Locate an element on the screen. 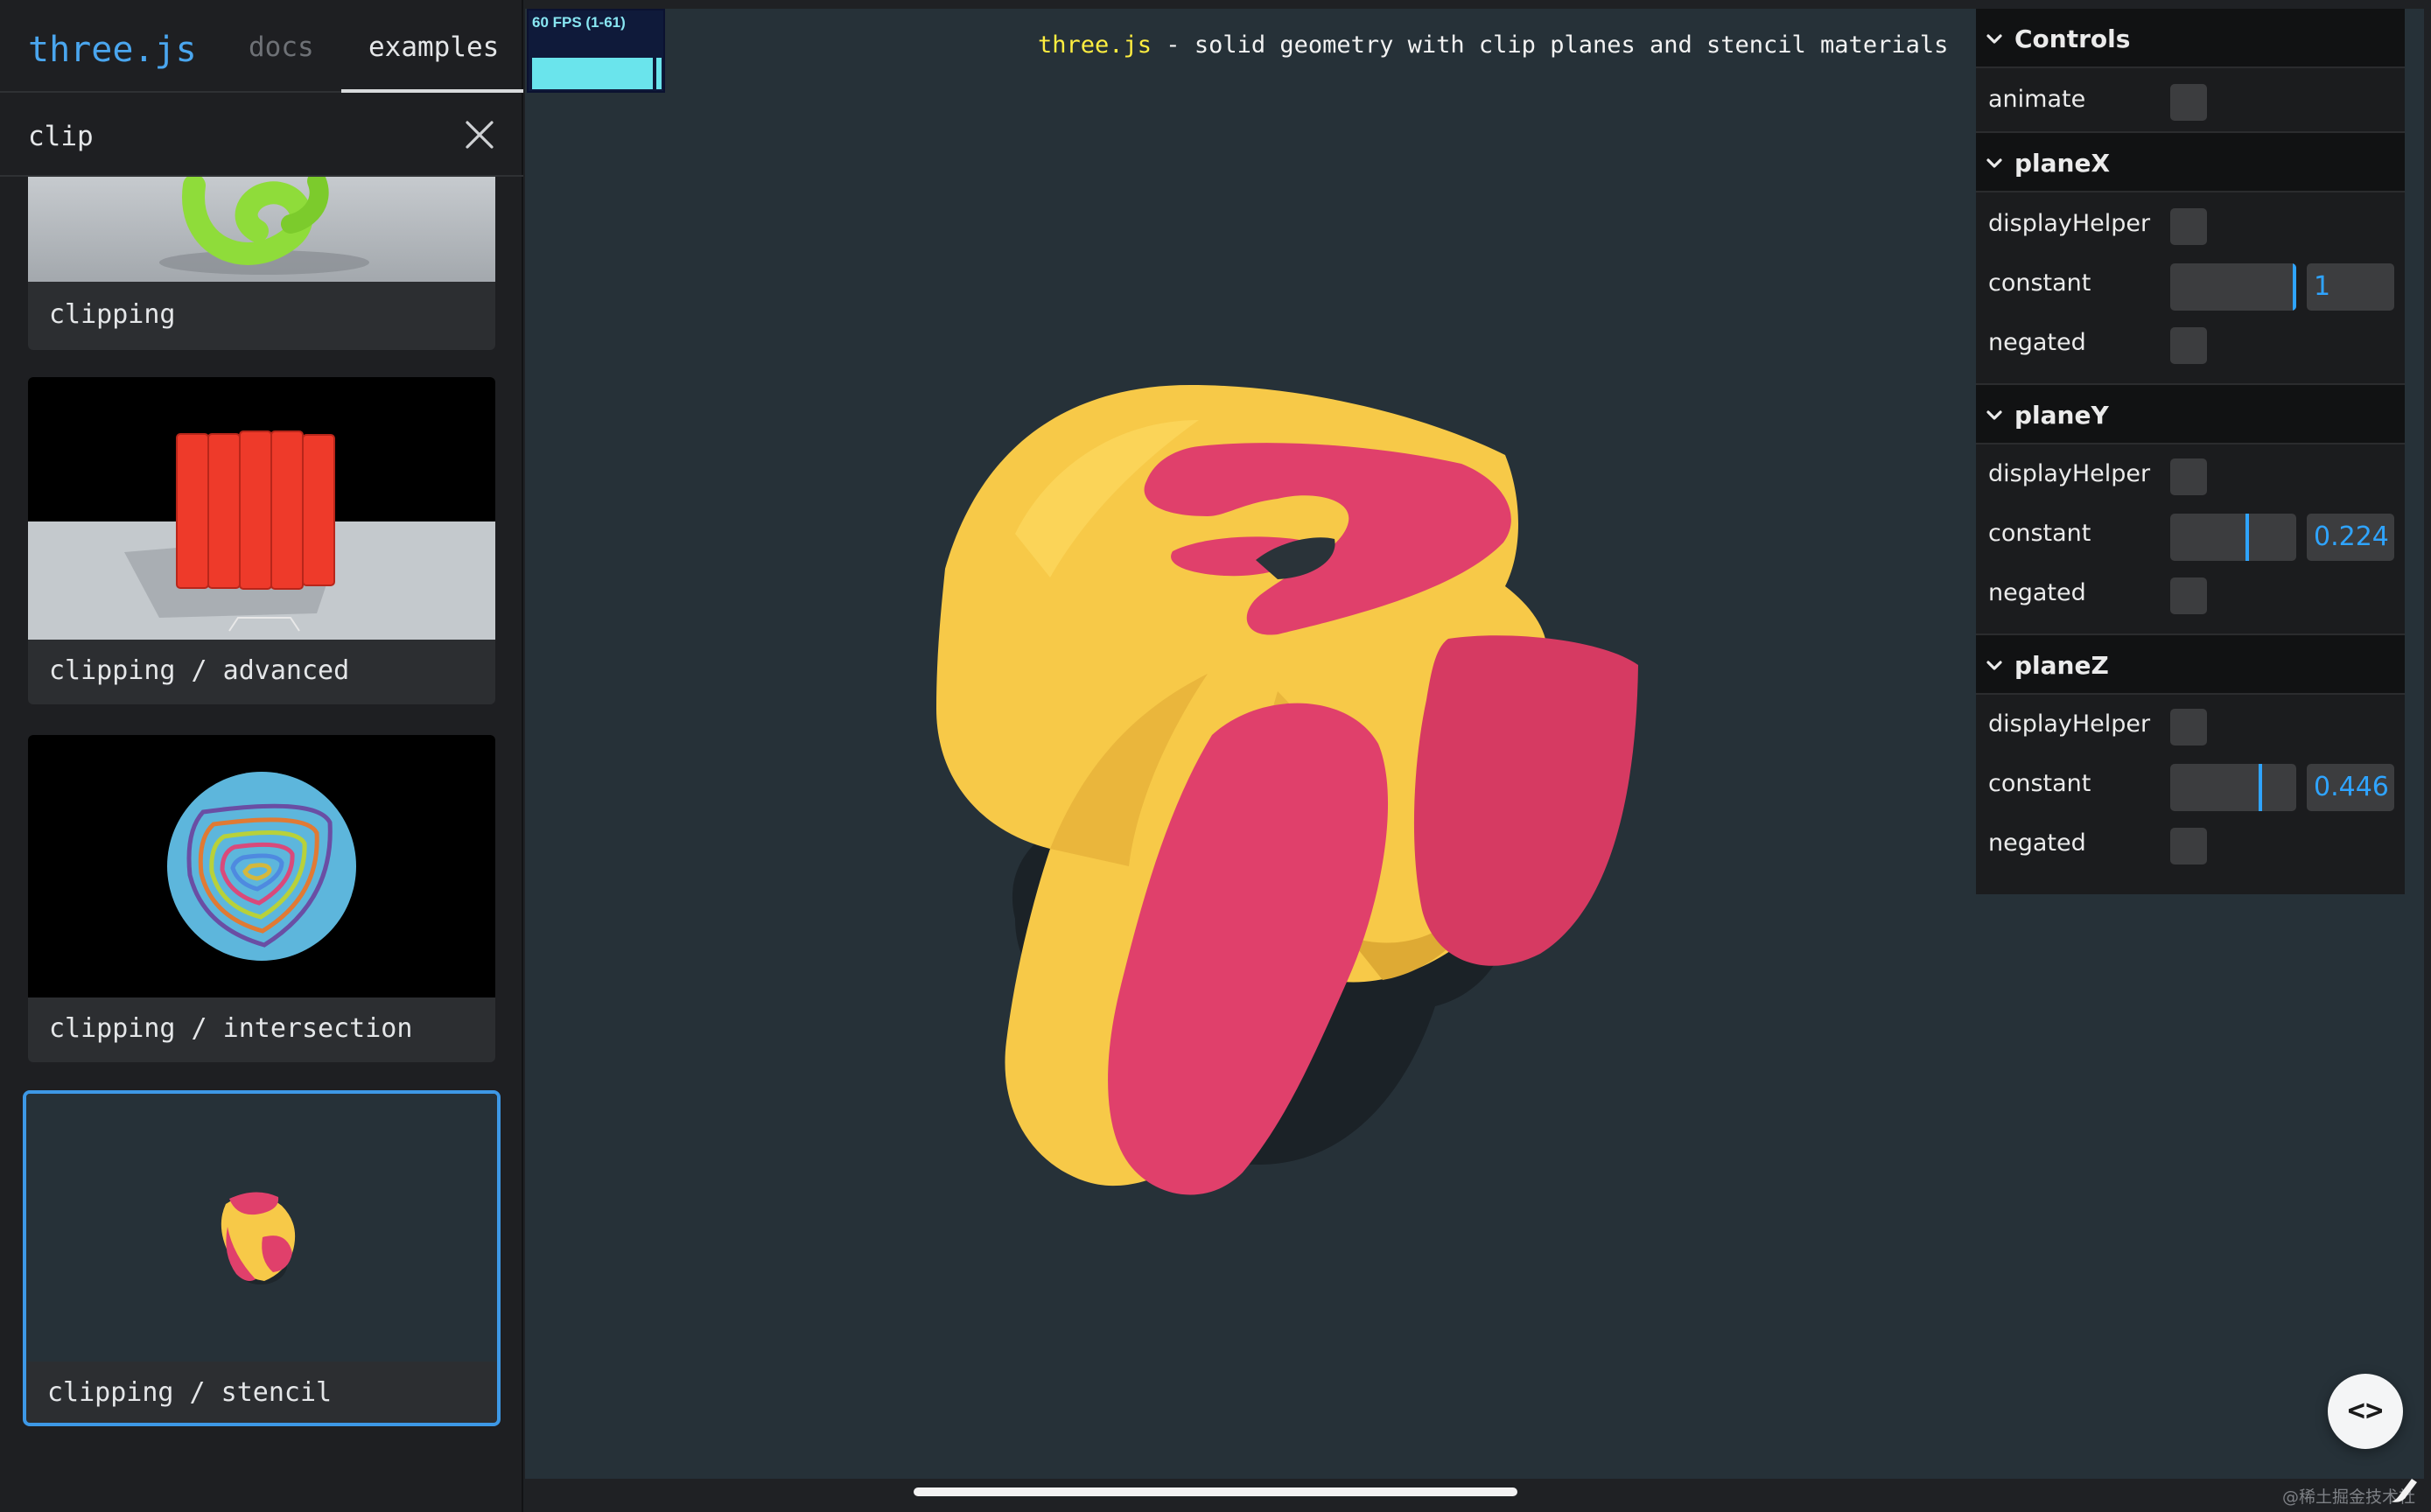 This screenshot has height=1512, width=2431. folder-planey: planeY is located at coordinates (2191, 414).